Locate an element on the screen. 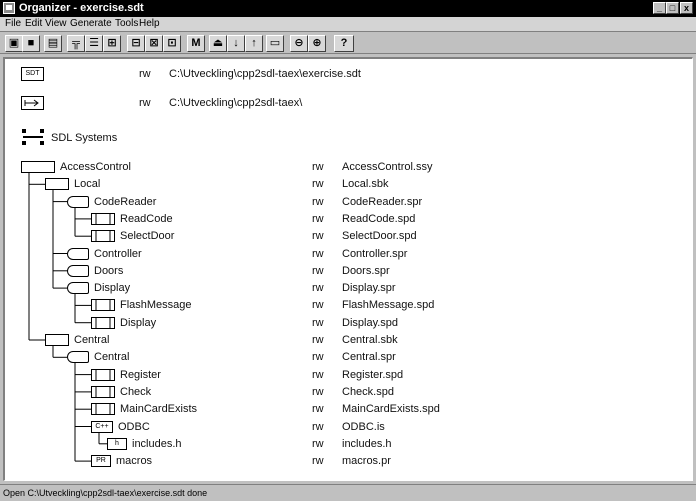 This screenshot has width=696, height=501. source-dir-icon is located at coordinates (32, 103).